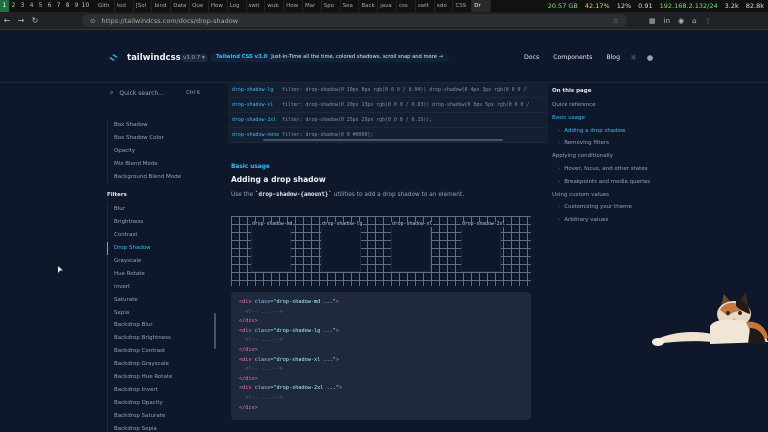 The height and width of the screenshot is (432, 768). I want to click on window-tab: tod, so click(124, 6).